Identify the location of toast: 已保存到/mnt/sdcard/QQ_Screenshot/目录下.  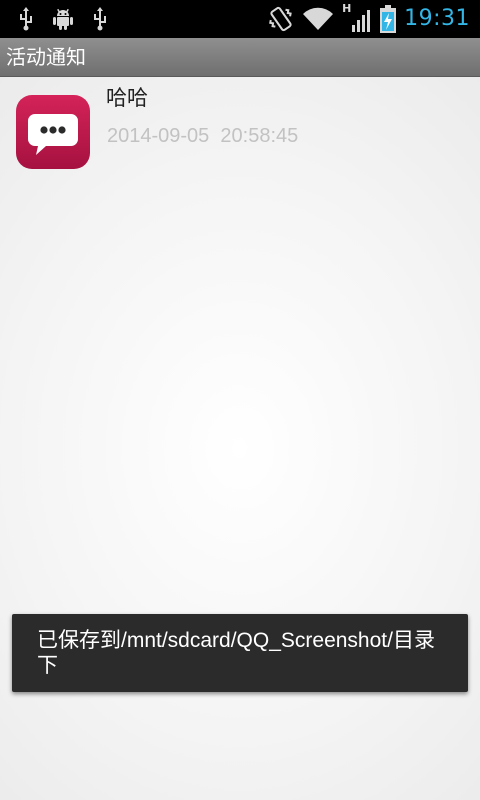
(240, 653).